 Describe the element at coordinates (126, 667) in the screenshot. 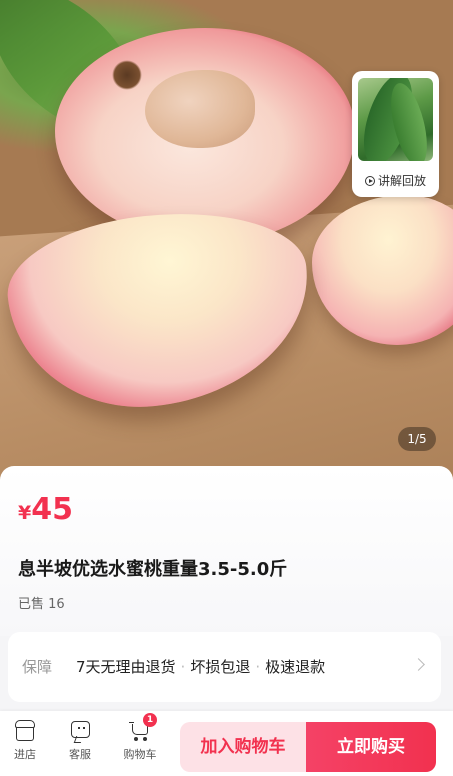

I see `guarantee-item: 7天无理由退货` at that location.